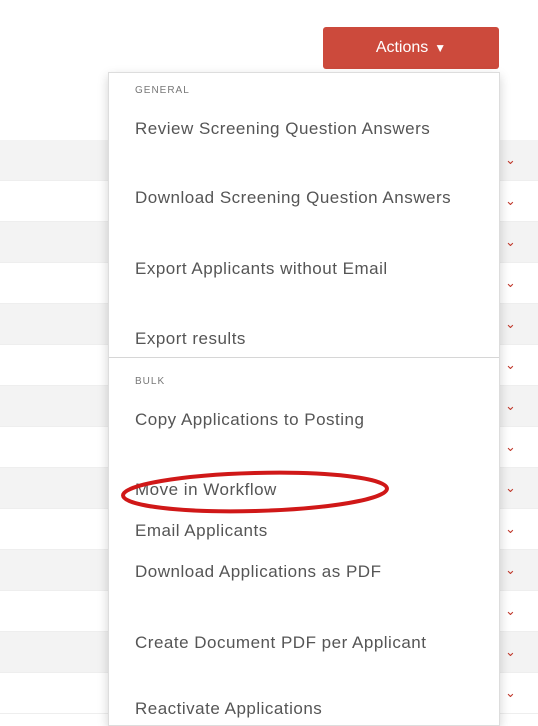  What do you see at coordinates (150, 381) in the screenshot?
I see `menu-section-header-bulk: BULK` at bounding box center [150, 381].